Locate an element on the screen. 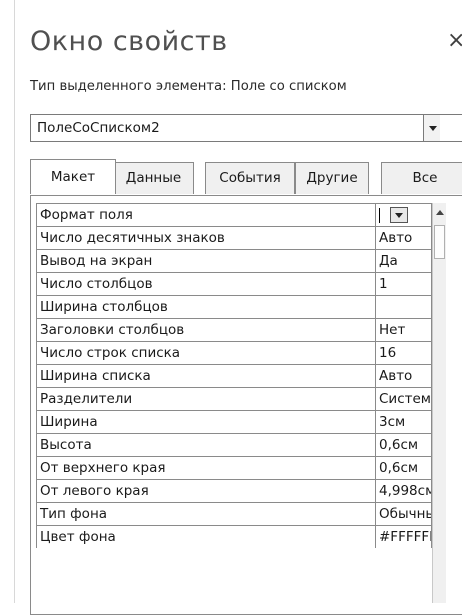  property-label: Ширина is located at coordinates (205, 421).